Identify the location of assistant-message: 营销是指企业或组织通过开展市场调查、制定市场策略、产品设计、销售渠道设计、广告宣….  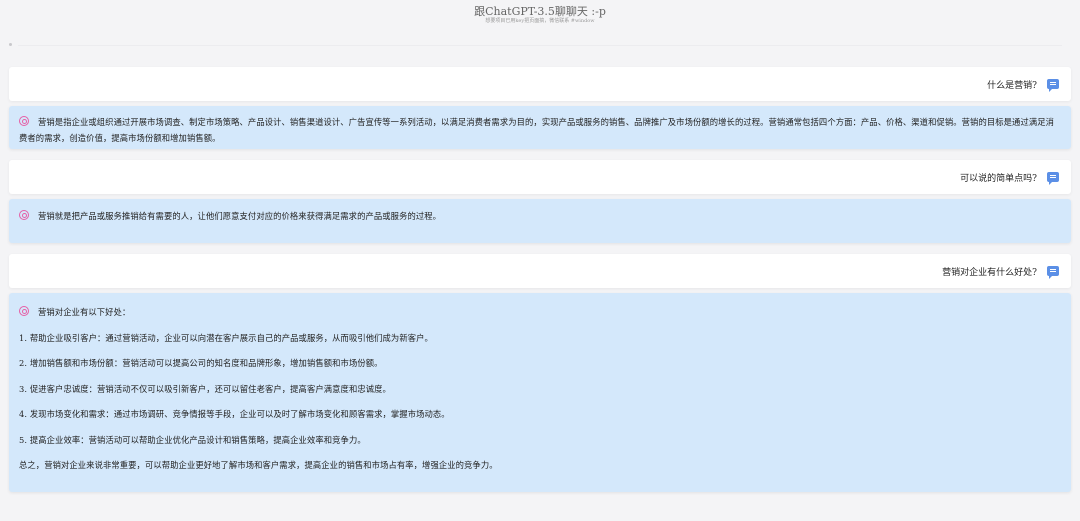
(540, 127).